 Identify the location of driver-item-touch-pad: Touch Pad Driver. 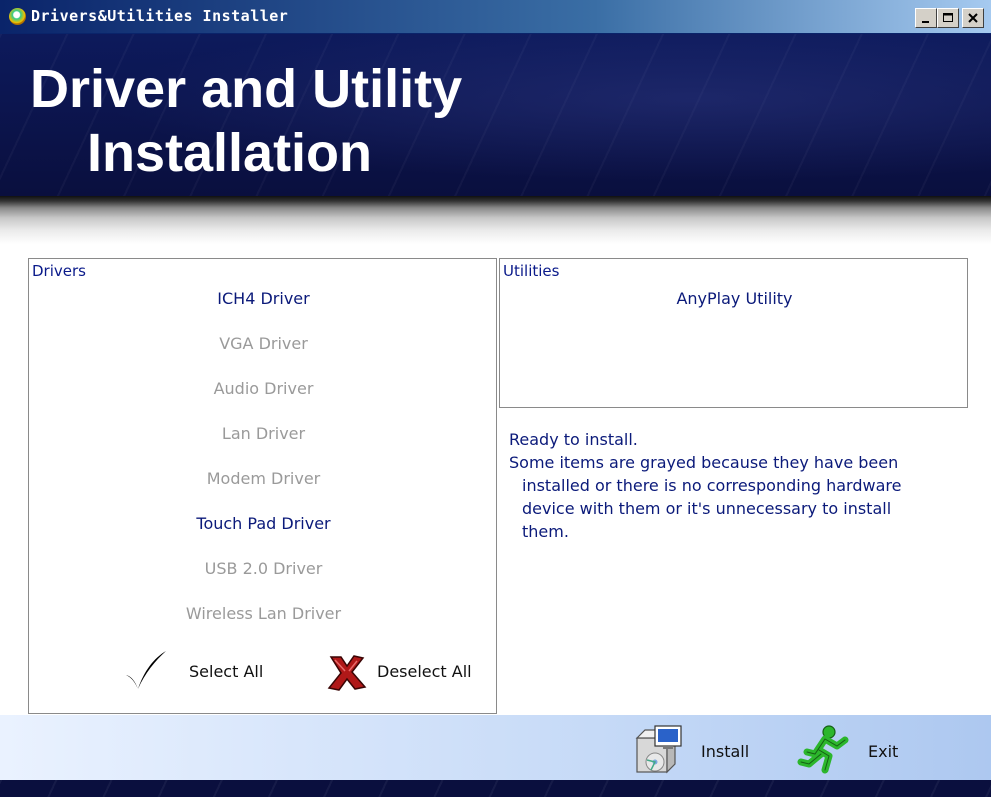
(263, 523).